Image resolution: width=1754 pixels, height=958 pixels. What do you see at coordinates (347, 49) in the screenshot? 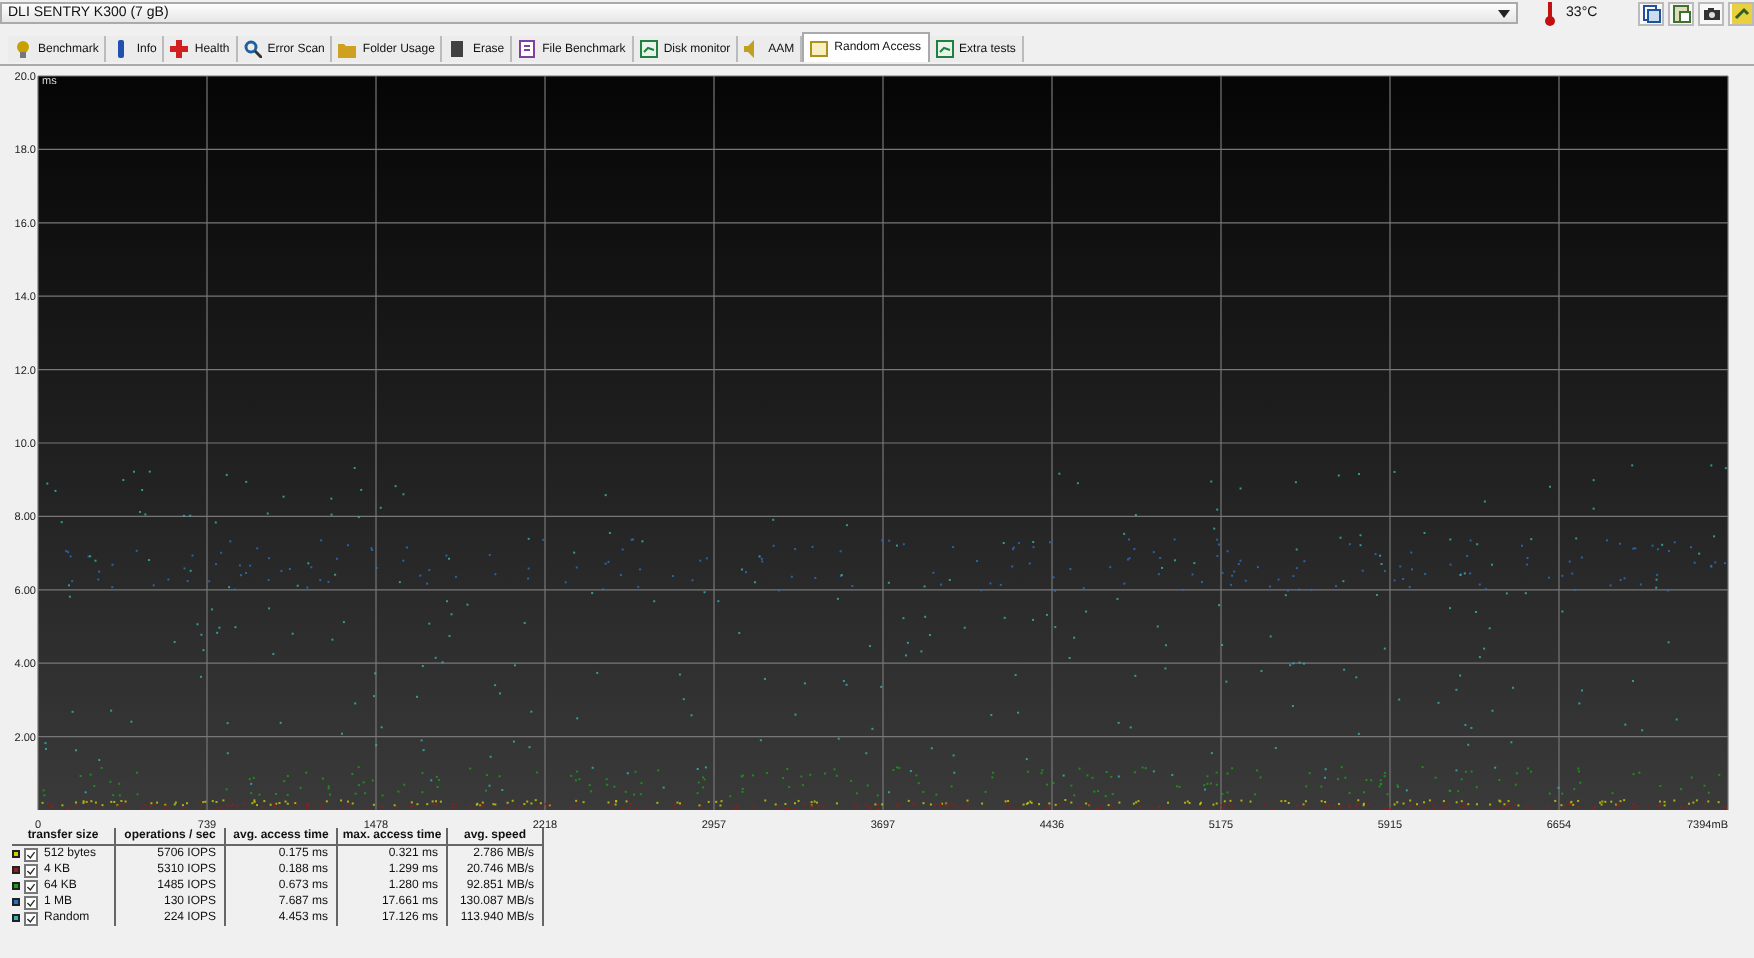
I see `folder-icon` at bounding box center [347, 49].